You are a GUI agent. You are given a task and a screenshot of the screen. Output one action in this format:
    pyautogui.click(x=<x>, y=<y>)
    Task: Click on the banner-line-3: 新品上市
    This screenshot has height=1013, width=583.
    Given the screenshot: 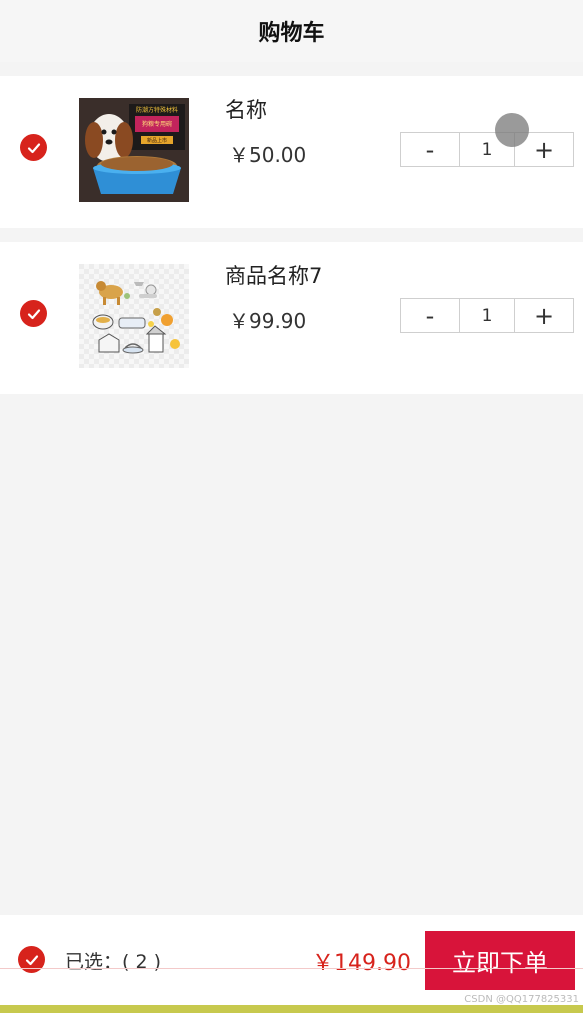 What is the action you would take?
    pyautogui.click(x=157, y=140)
    